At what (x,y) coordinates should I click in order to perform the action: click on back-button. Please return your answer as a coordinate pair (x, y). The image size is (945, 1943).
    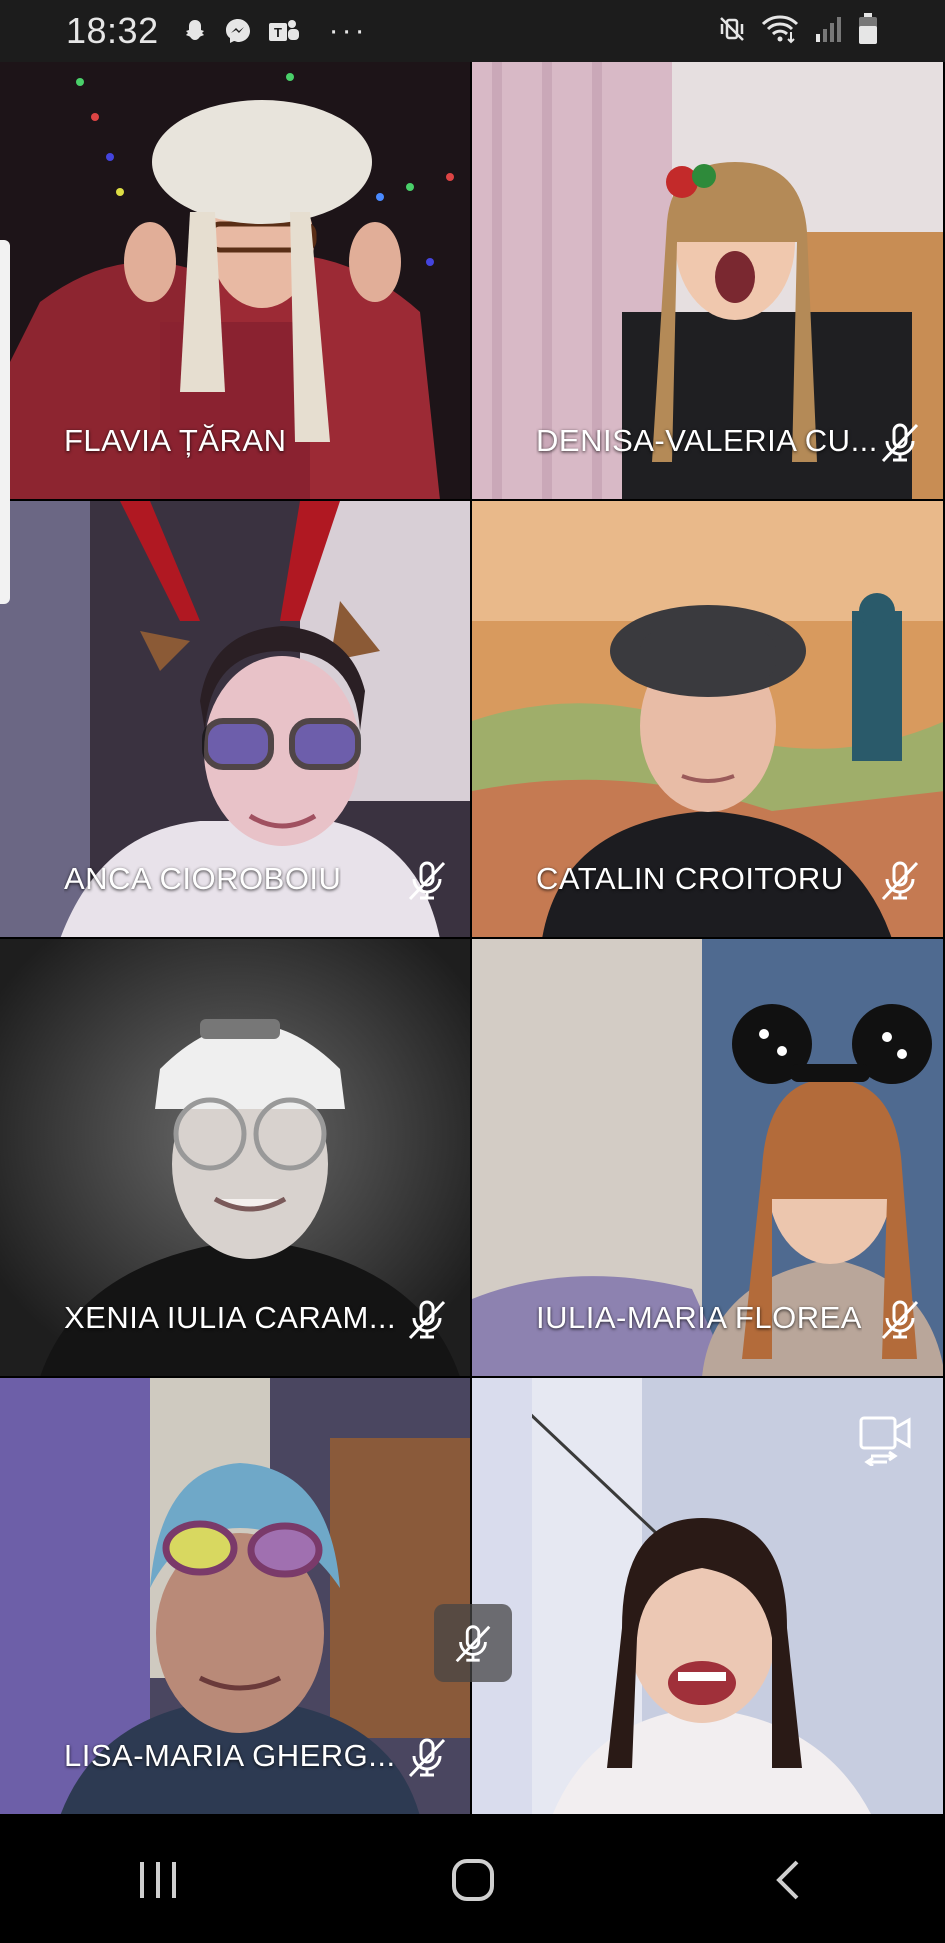
    Looking at the image, I should click on (788, 1880).